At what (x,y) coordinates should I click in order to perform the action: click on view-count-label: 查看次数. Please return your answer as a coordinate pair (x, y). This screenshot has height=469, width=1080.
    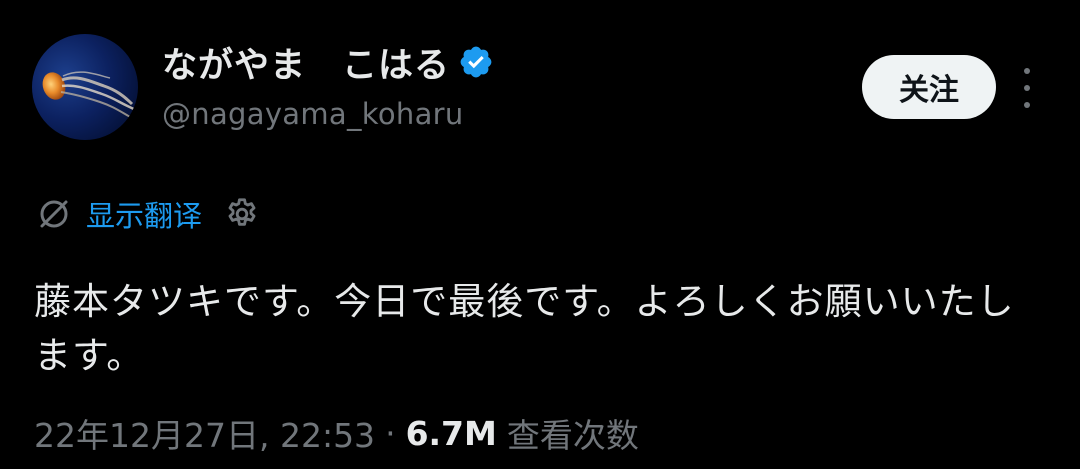
    Looking at the image, I should click on (572, 435).